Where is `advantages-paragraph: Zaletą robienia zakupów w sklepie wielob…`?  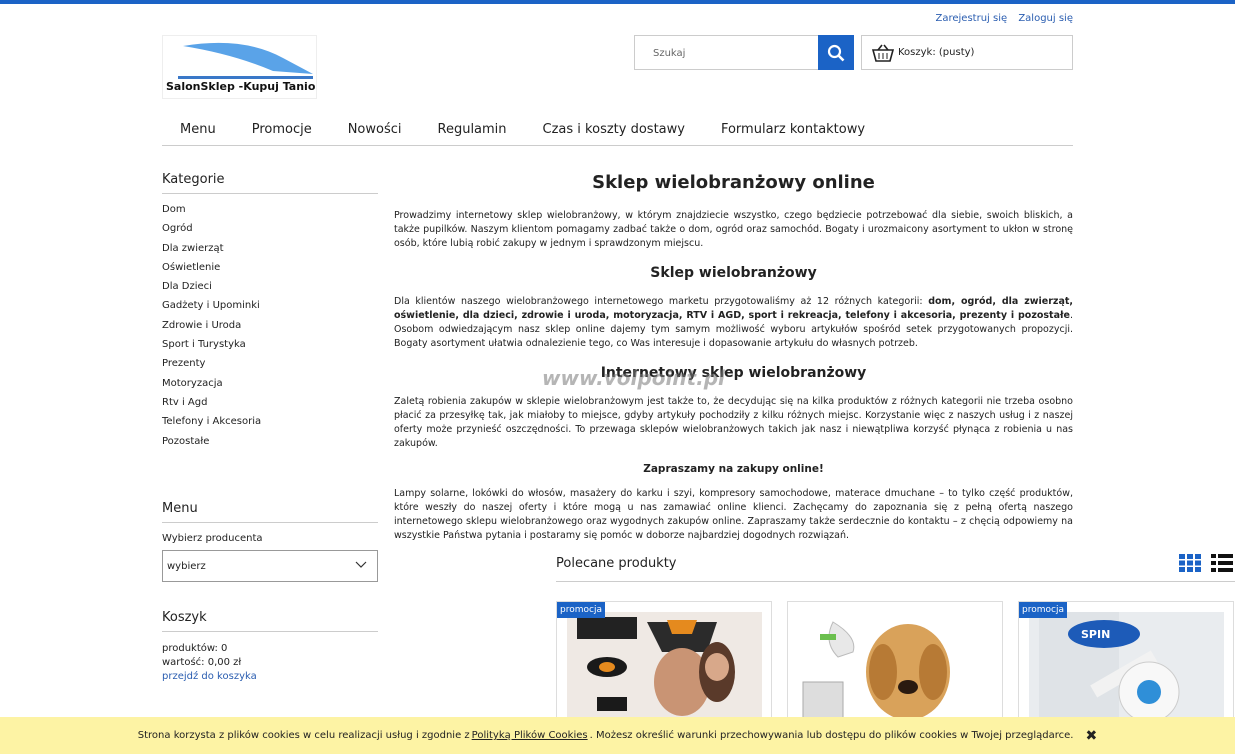 advantages-paragraph: Zaletą robienia zakupów w sklepie wielob… is located at coordinates (733, 422).